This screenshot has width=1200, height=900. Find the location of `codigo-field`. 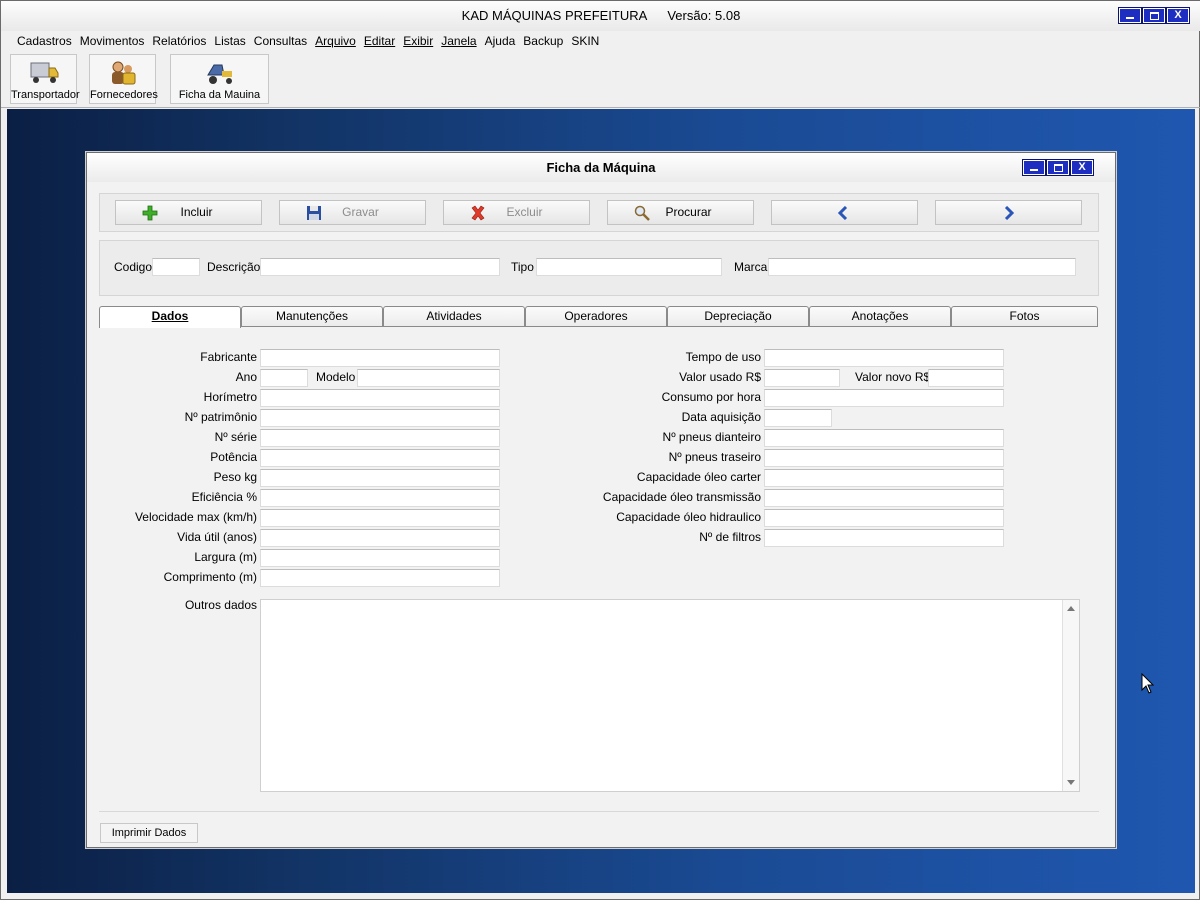

codigo-field is located at coordinates (176, 267).